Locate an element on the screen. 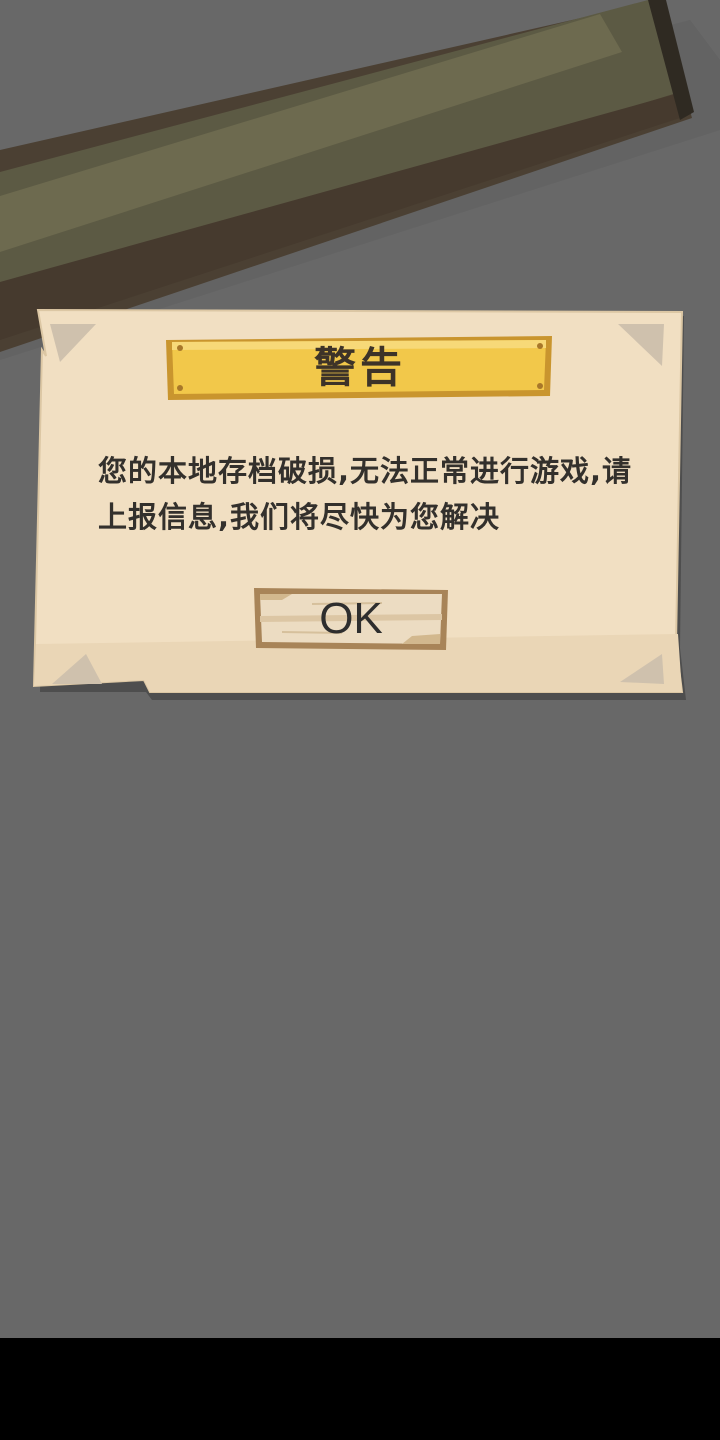 This screenshot has width=720, height=1440. ok-button: OK is located at coordinates (351, 619).